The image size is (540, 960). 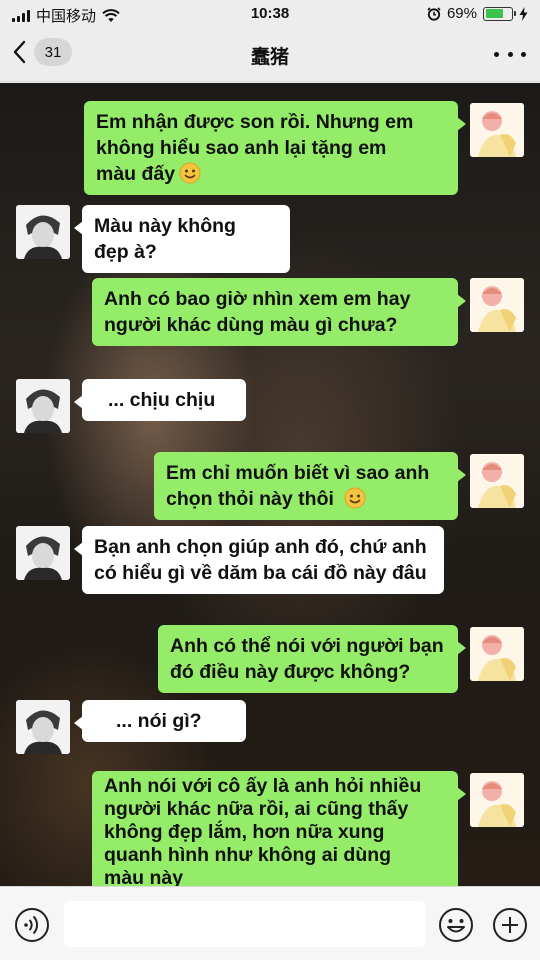 I want to click on emoji-icon, so click(x=456, y=925).